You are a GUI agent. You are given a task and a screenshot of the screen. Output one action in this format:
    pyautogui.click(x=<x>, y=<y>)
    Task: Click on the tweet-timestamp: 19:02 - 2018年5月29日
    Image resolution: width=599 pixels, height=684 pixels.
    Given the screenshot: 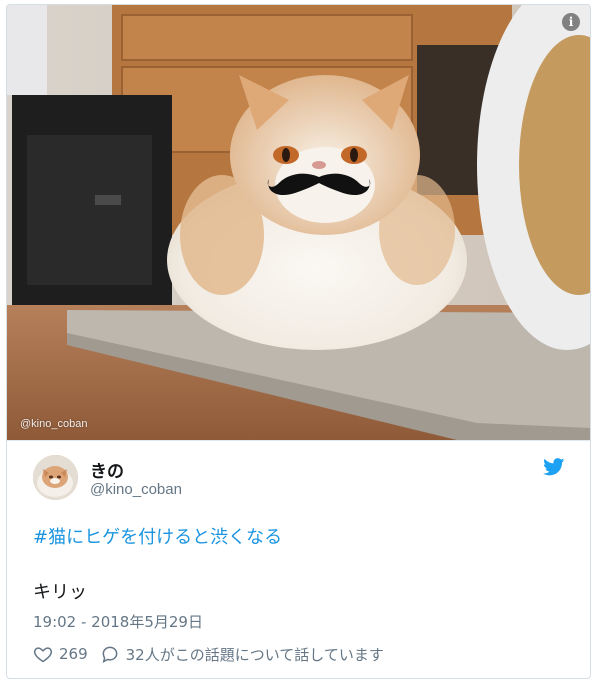 What is the action you would take?
    pyautogui.click(x=118, y=621)
    